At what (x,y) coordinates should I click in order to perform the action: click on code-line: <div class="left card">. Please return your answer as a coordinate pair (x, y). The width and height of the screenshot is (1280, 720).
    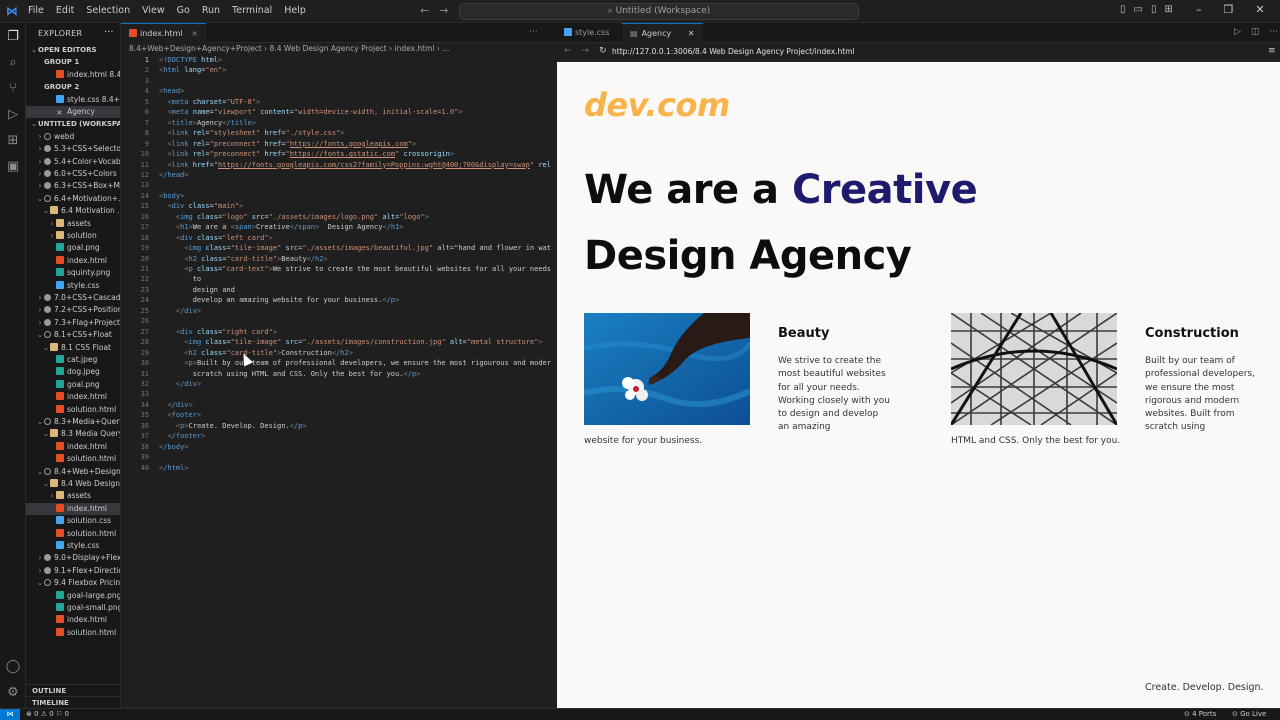
    Looking at the image, I should click on (216, 238).